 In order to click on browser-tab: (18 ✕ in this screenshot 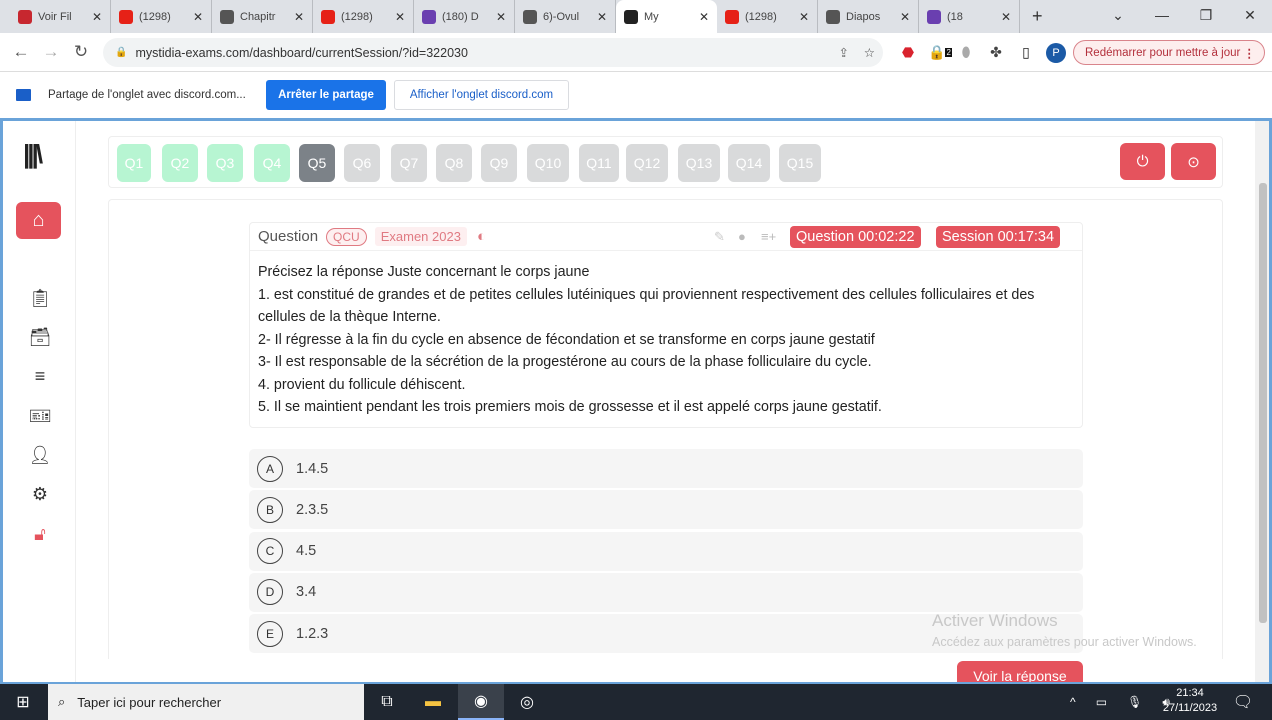, I will do `click(969, 16)`.